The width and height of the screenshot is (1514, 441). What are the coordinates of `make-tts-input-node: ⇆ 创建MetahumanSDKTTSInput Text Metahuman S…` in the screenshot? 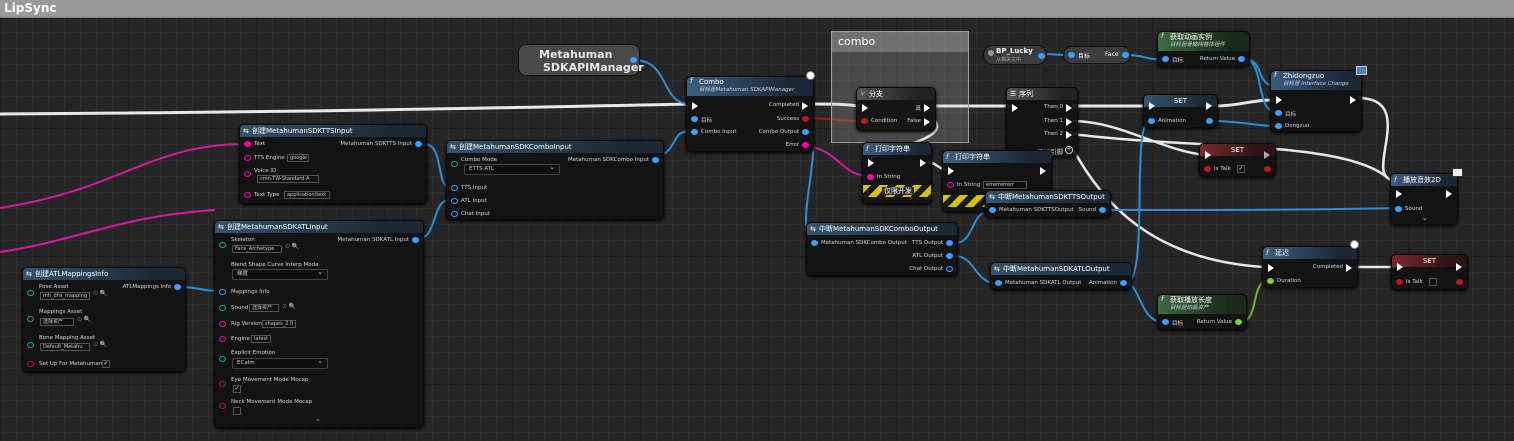 It's located at (333, 164).